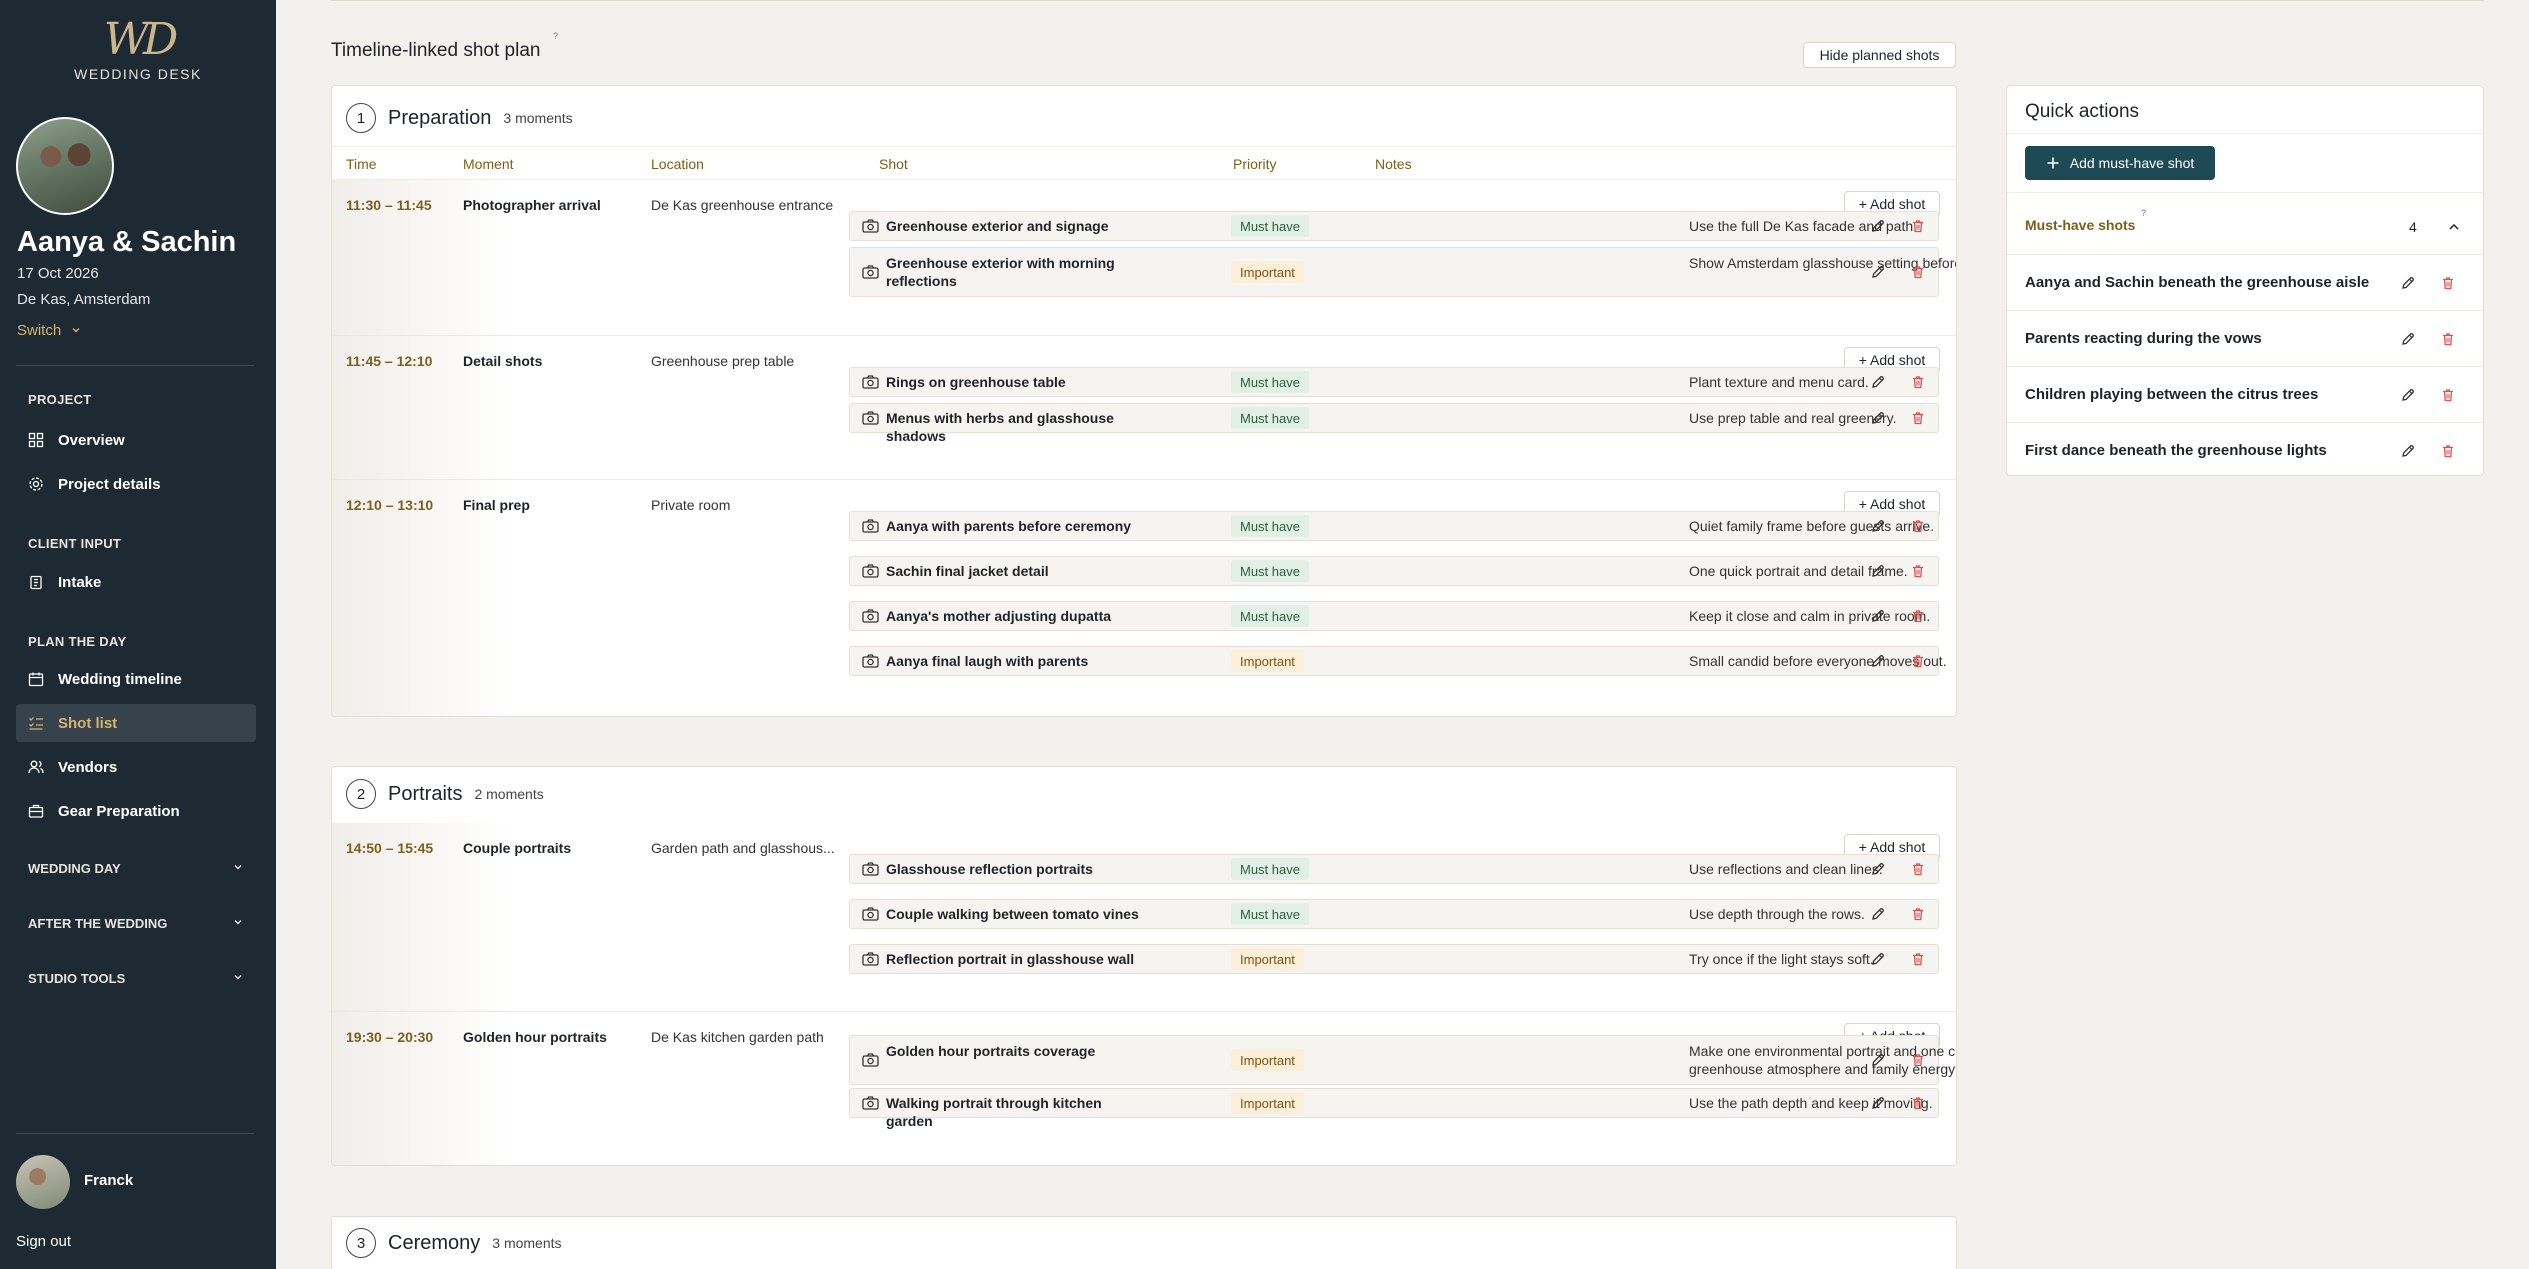 This screenshot has width=2529, height=1269. What do you see at coordinates (39, 330) in the screenshot?
I see `switch-label: Switch` at bounding box center [39, 330].